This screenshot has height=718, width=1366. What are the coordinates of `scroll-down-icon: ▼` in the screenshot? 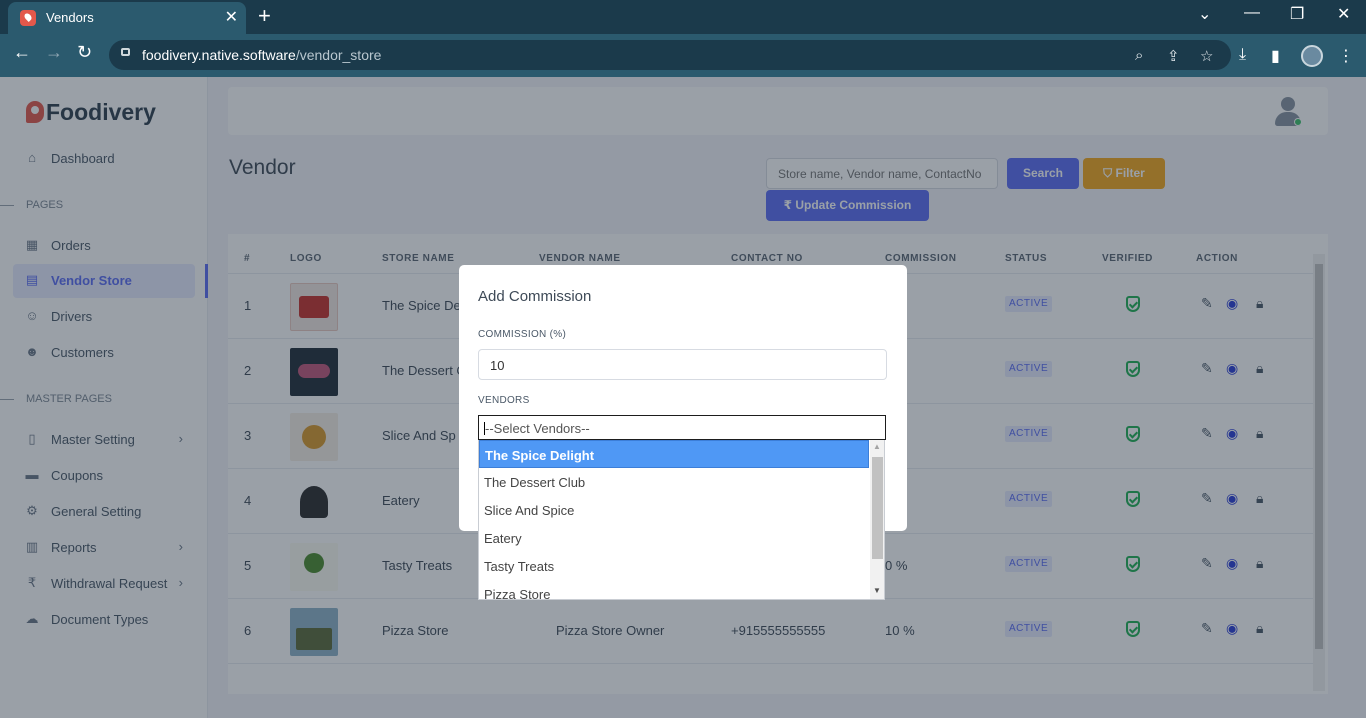 It's located at (877, 590).